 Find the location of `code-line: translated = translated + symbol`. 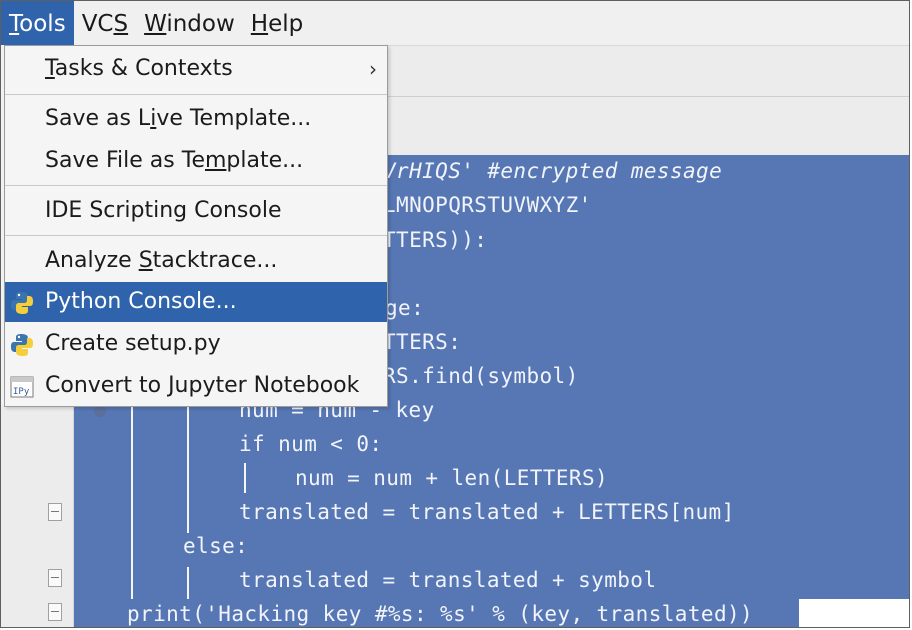

code-line: translated = translated + symbol is located at coordinates (448, 580).